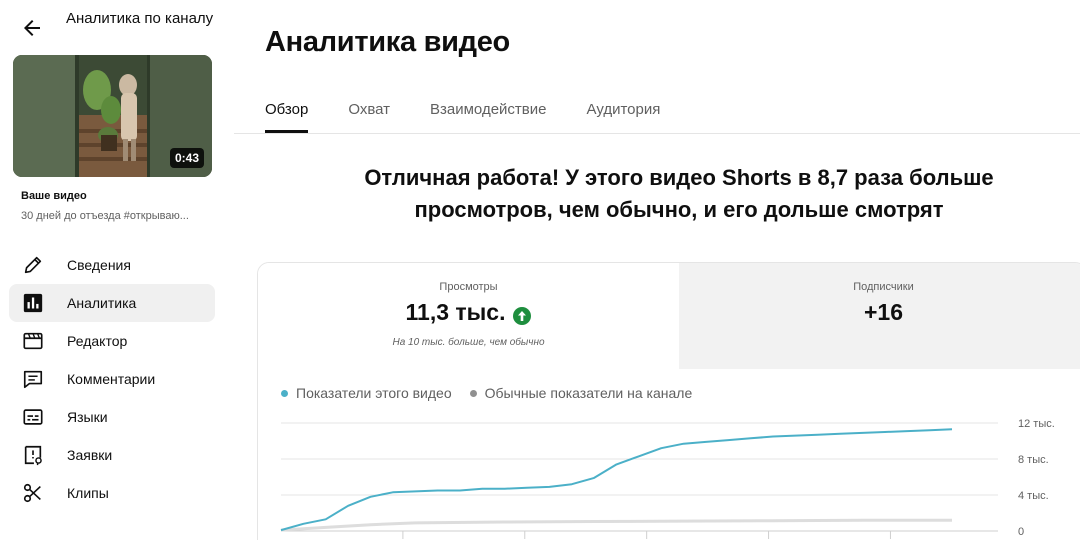 This screenshot has height=540, width=1080. Describe the element at coordinates (32, 28) in the screenshot. I see `back-arrow-icon` at that location.